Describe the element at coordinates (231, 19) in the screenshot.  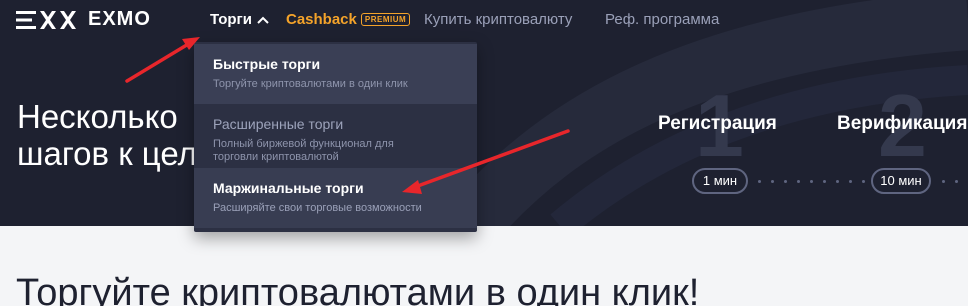
I see `nav-trading-label: Торги` at that location.